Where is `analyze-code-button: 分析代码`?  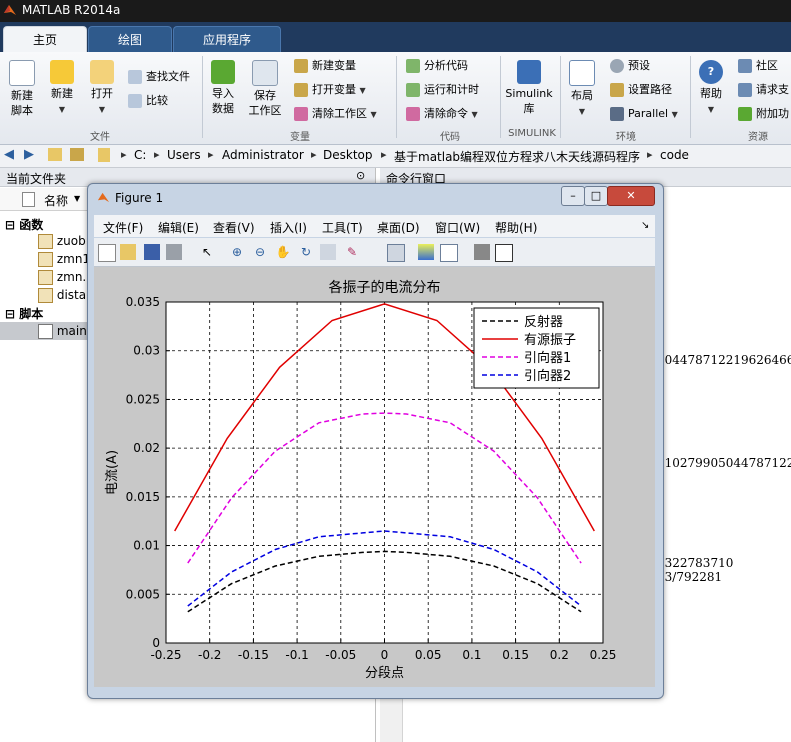
analyze-code-button: 分析代码 is located at coordinates (437, 66).